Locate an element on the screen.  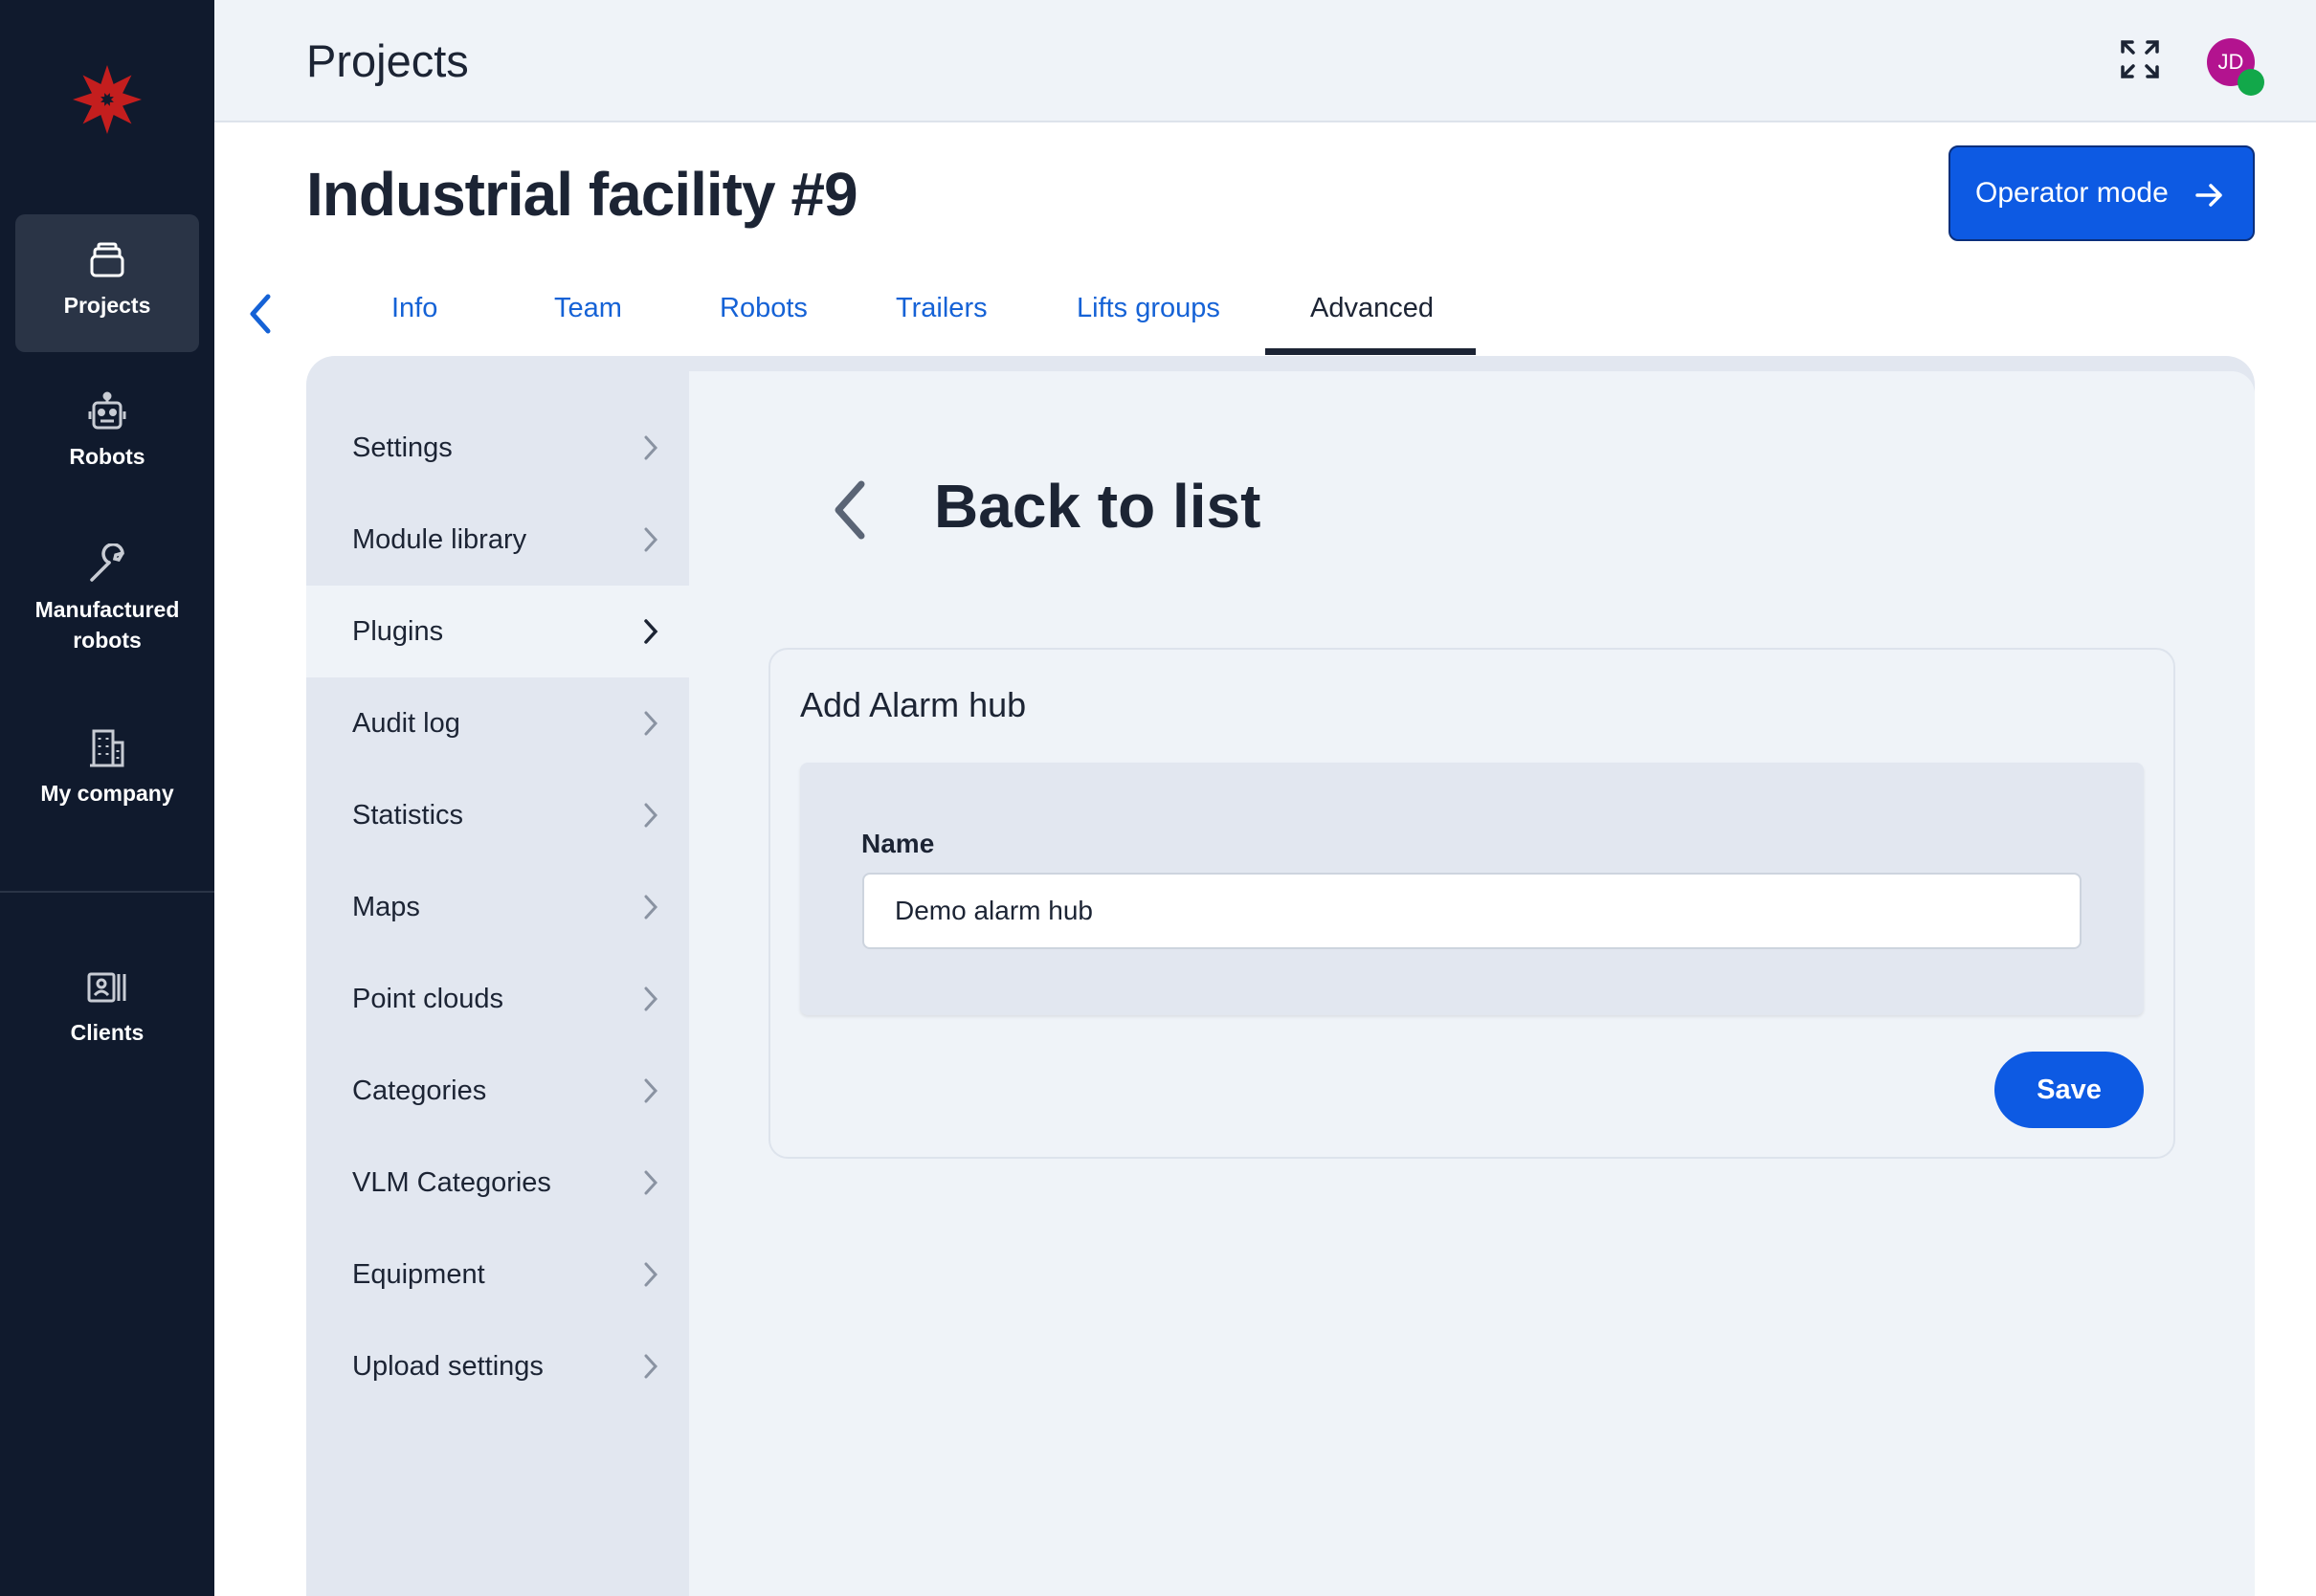
sidebar-item-plugins: Plugins is located at coordinates (498, 632).